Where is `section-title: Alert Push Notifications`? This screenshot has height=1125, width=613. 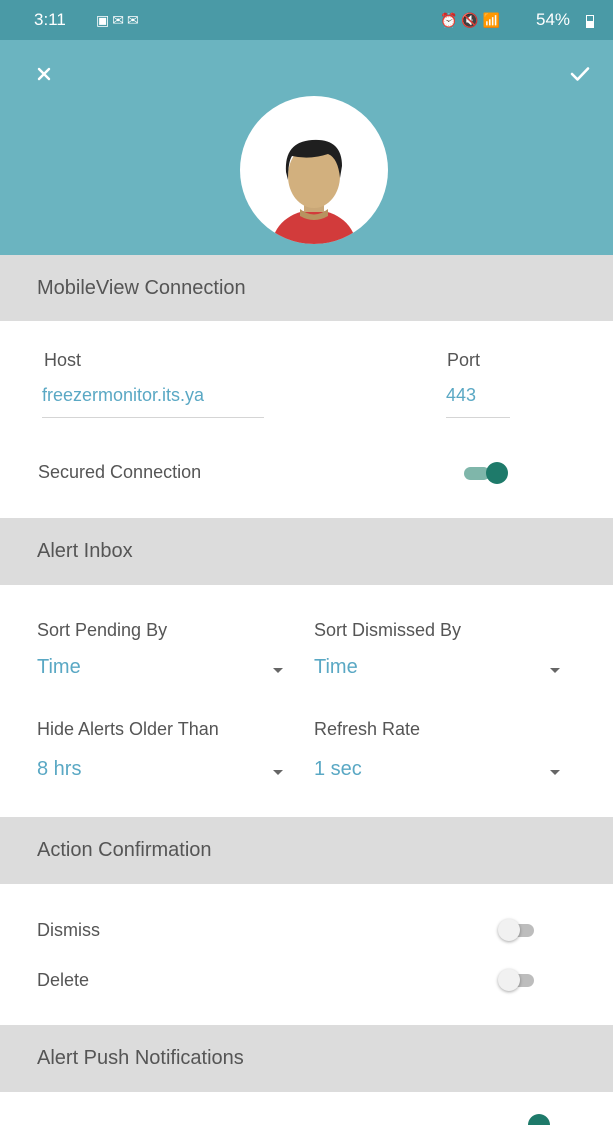 section-title: Alert Push Notifications is located at coordinates (140, 1058).